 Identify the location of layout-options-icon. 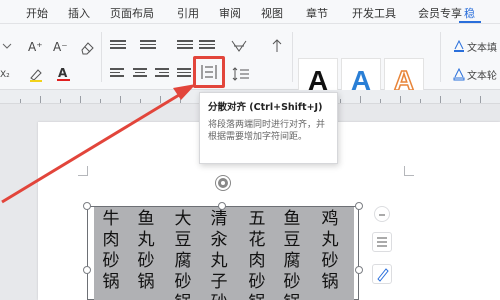
(382, 242).